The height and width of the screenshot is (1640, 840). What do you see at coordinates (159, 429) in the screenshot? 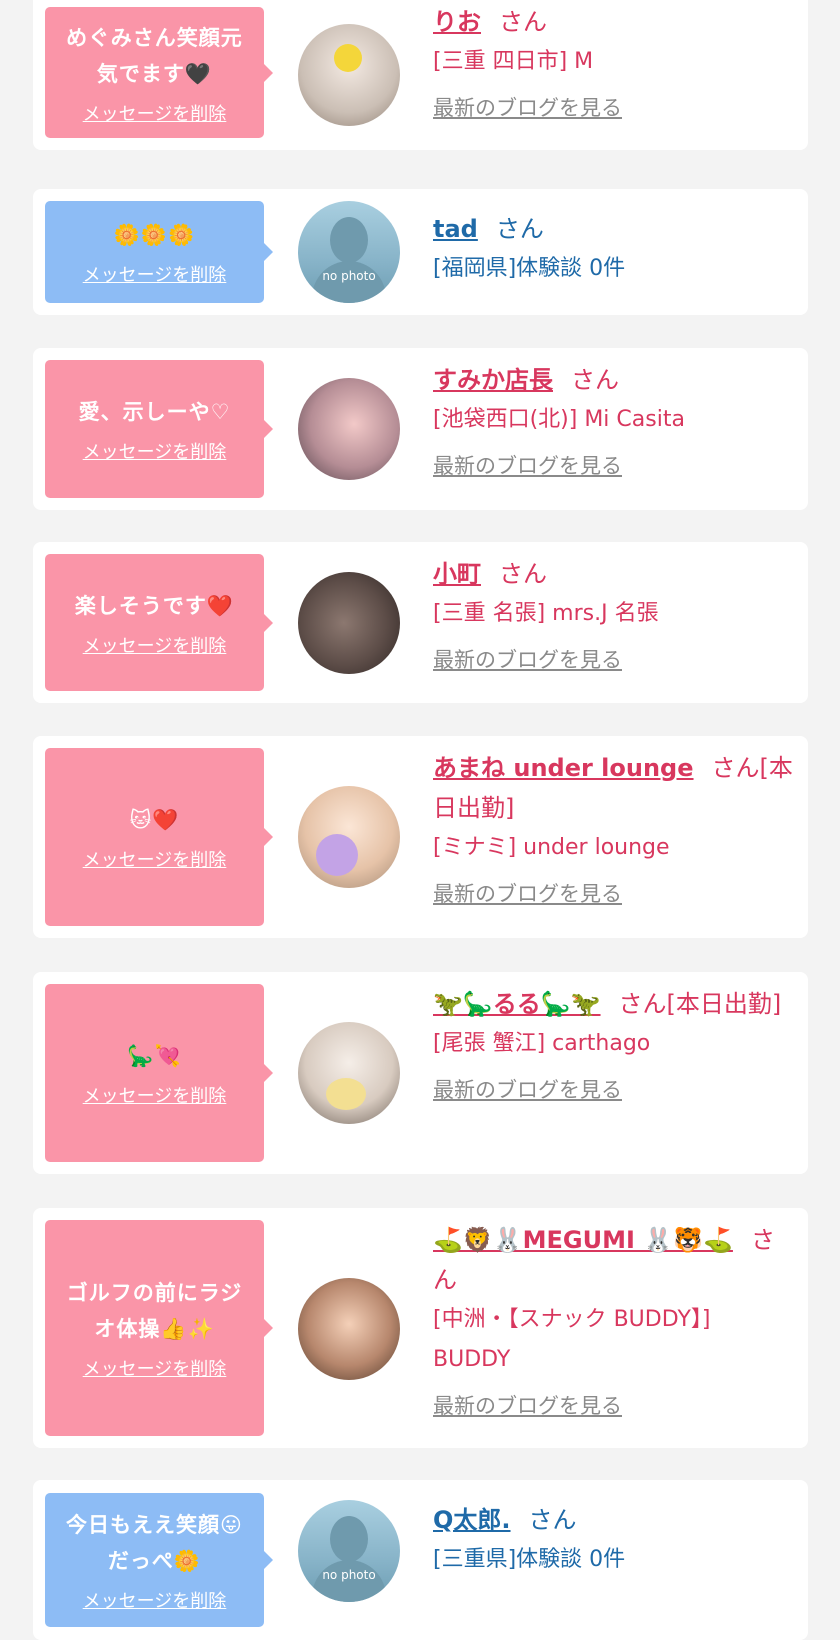
I see `message-bubble: 愛、示しーや♡ メッセージを削除` at bounding box center [159, 429].